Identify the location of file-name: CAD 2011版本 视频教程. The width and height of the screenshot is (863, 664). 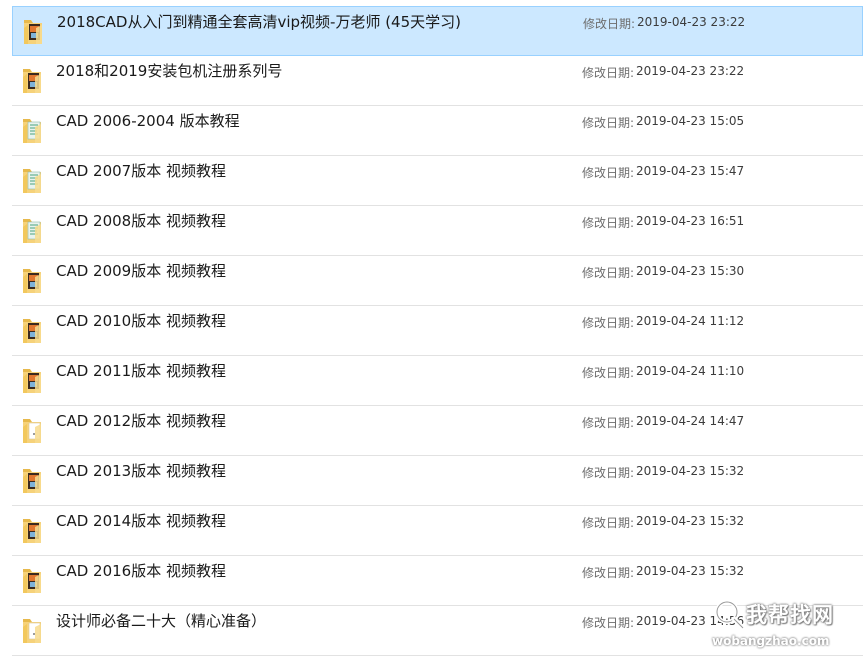
(141, 370).